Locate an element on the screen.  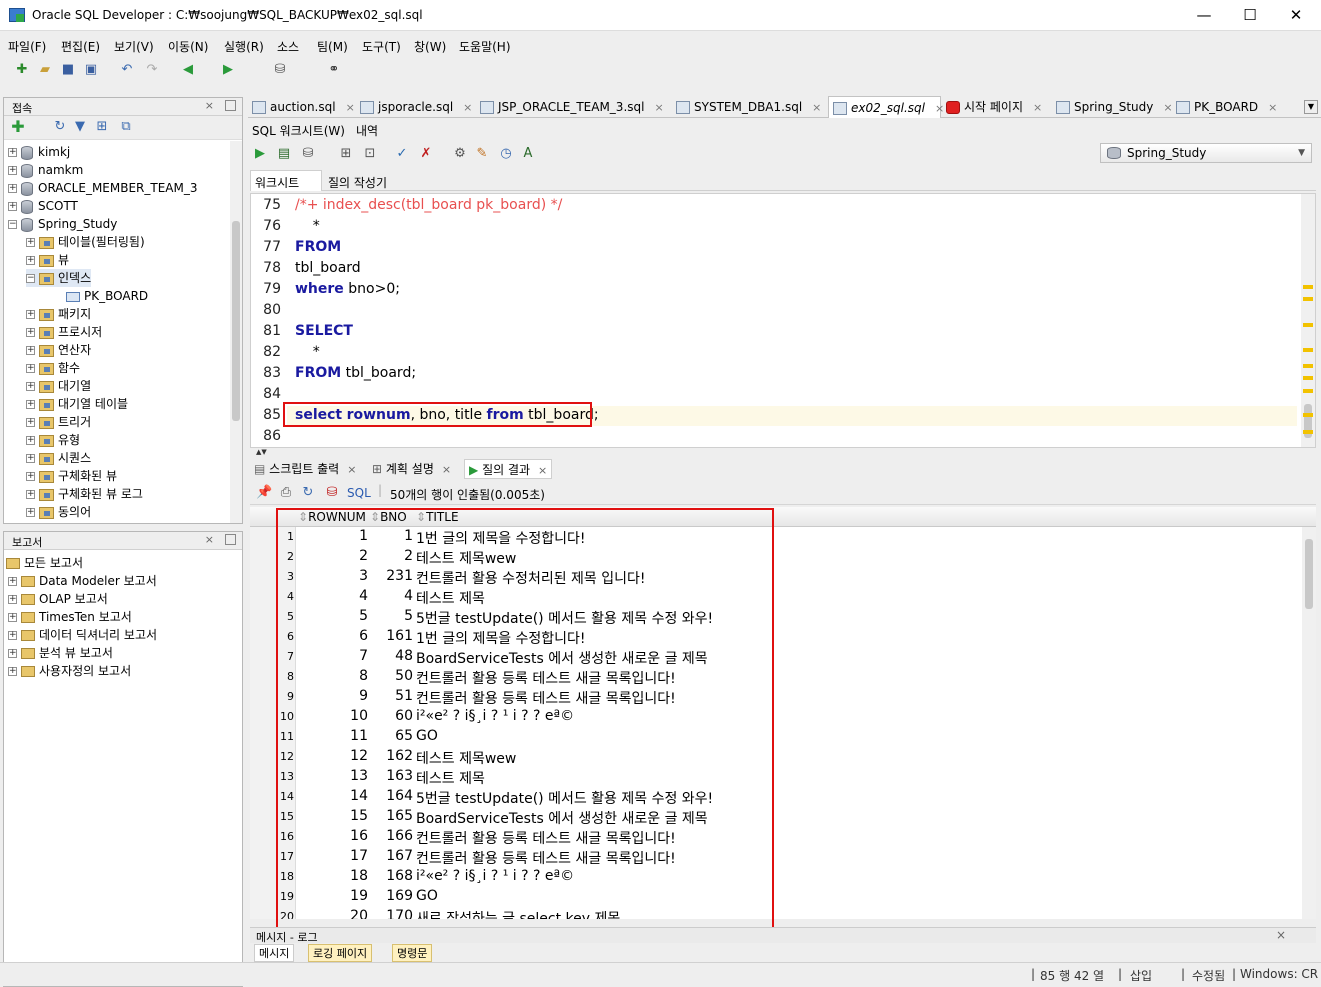
commit-icon: ⛁ is located at coordinates (308, 154).